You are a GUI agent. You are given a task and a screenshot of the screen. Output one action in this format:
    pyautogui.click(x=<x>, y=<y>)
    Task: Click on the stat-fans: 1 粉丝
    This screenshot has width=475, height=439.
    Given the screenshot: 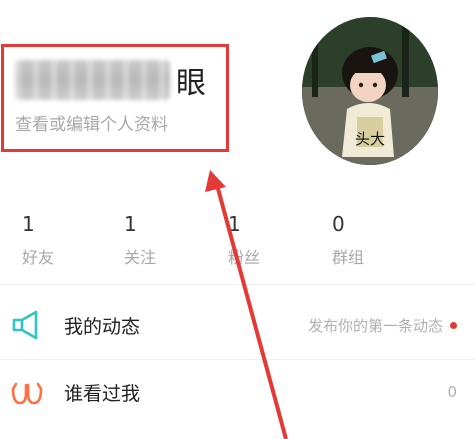 What is the action you would take?
    pyautogui.click(x=244, y=240)
    